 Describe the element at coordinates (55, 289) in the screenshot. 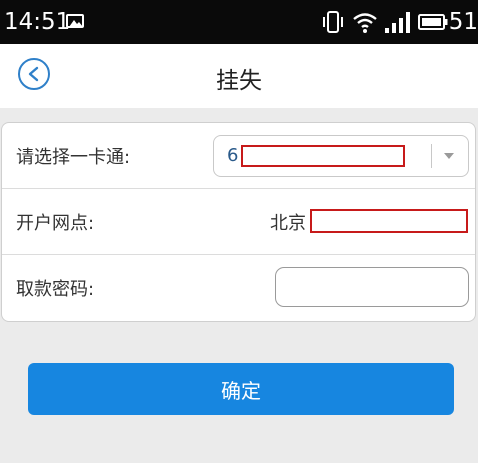

I see `password-label: 取款密码:` at that location.